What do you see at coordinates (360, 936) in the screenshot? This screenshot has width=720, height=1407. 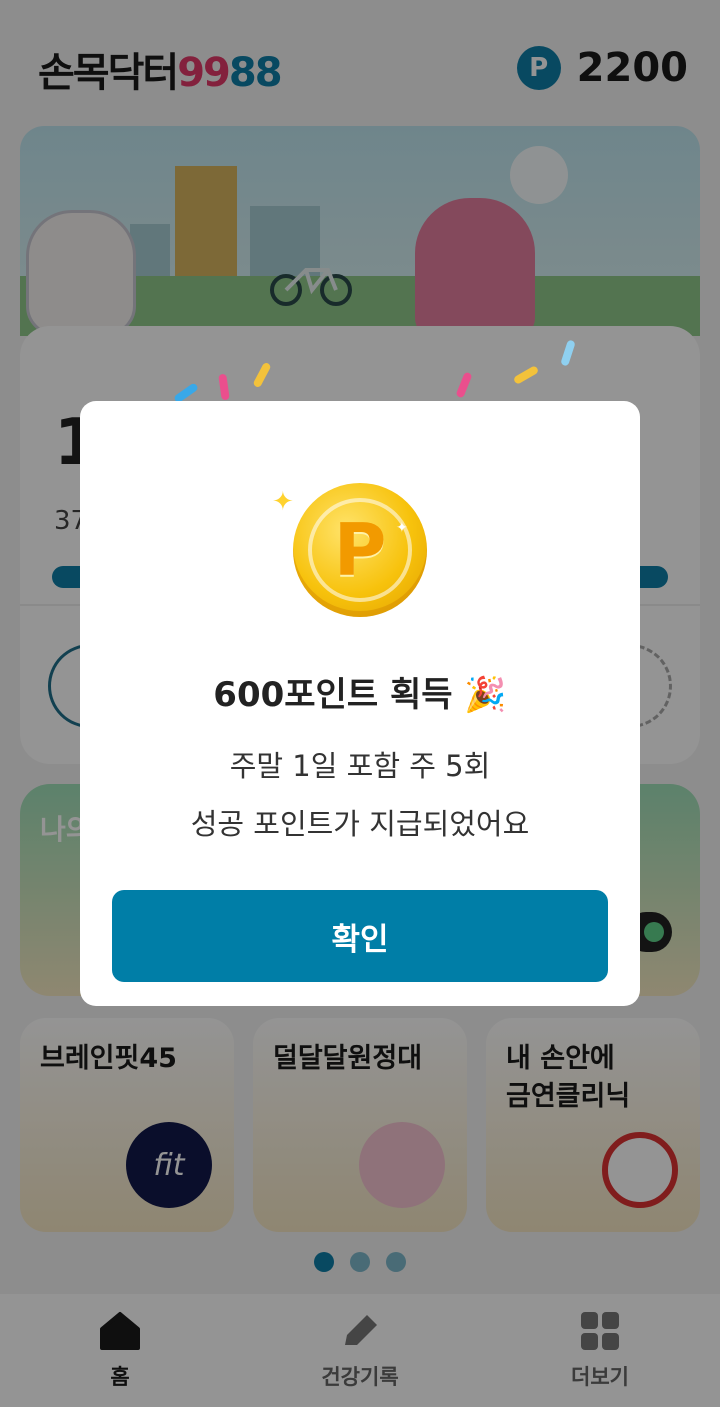 I see `confirm-button: 확인` at bounding box center [360, 936].